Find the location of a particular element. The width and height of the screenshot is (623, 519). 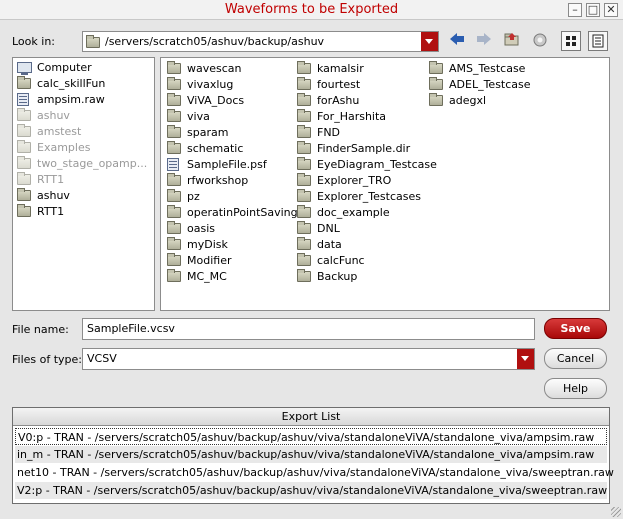

parent-folder-icon is located at coordinates (512, 41).